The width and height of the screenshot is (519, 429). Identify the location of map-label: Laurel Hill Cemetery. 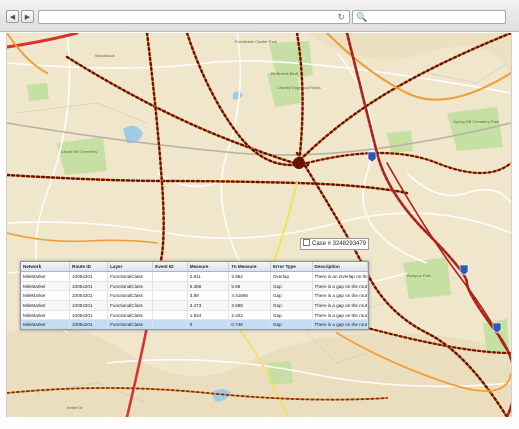
(79, 151).